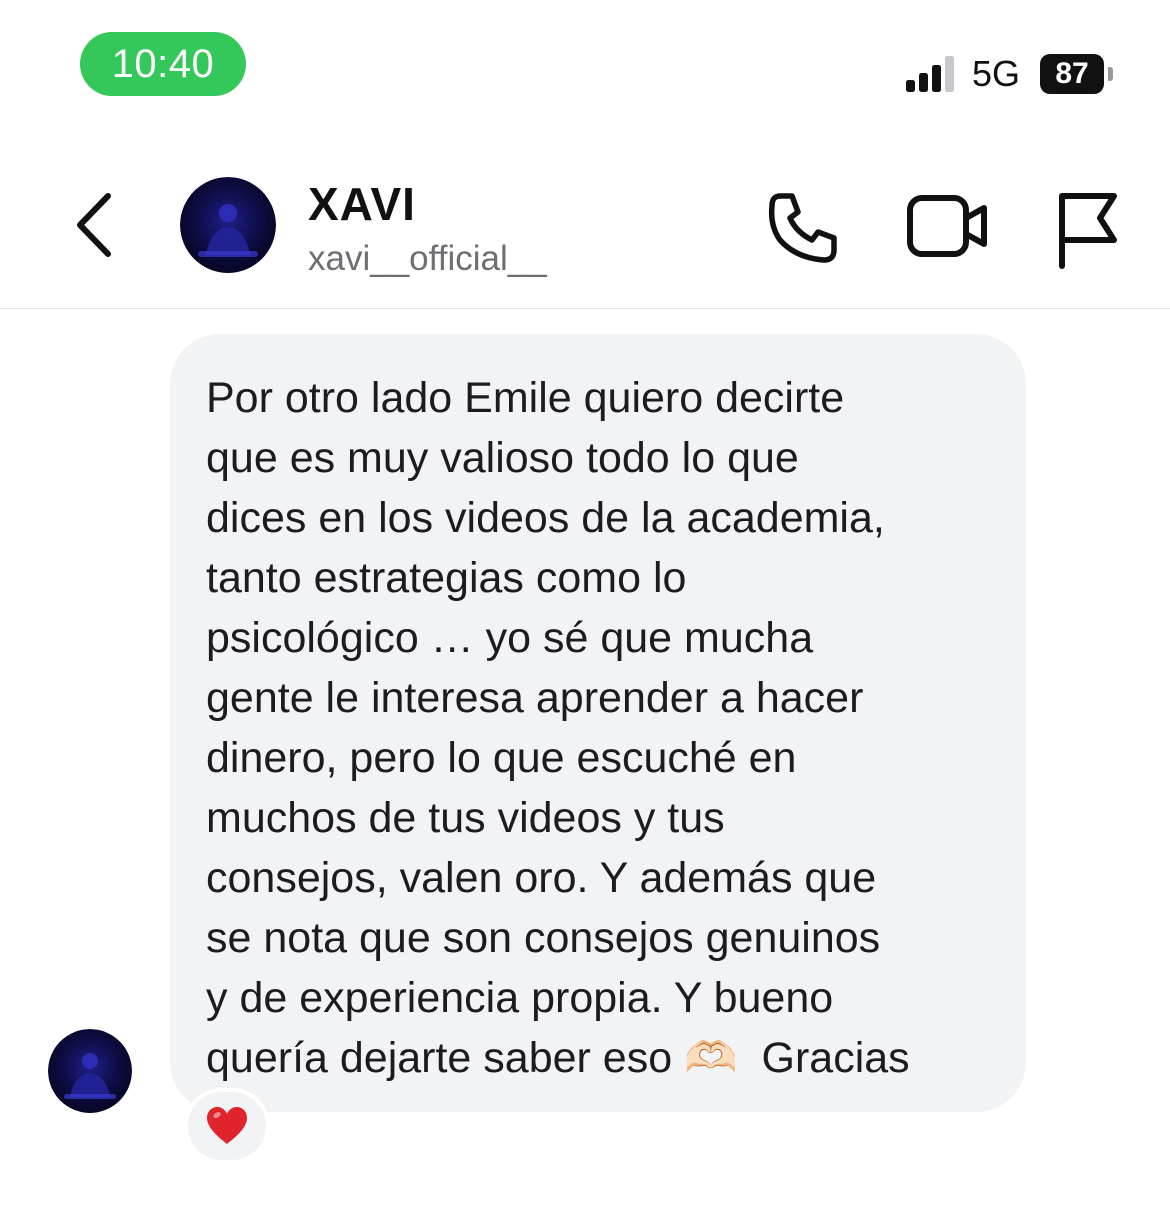  I want to click on sender-avatar, so click(90, 1071).